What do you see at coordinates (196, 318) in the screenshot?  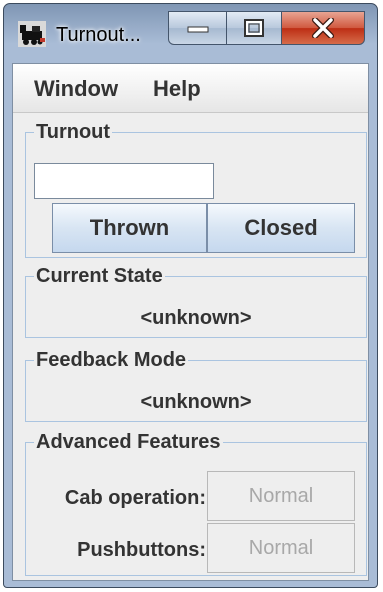 I see `current-state-value: <unknown>` at bounding box center [196, 318].